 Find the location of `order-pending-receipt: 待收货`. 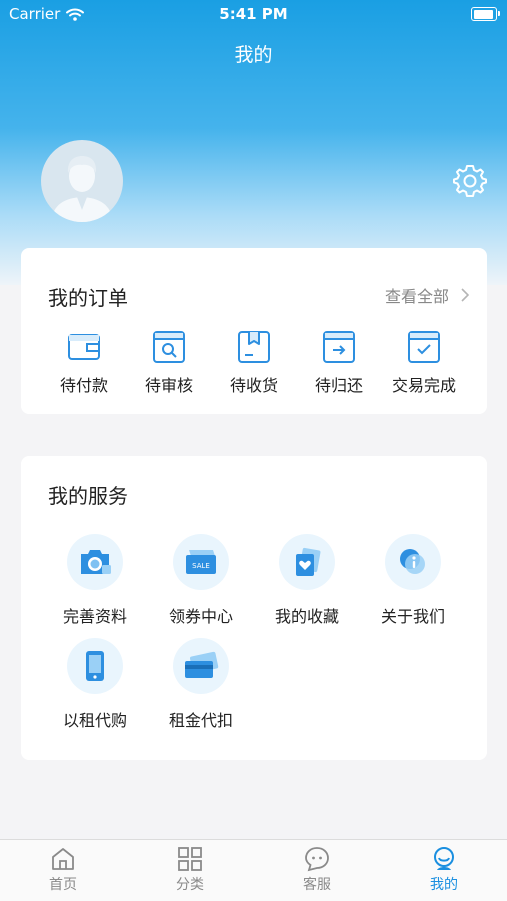

order-pending-receipt: 待收货 is located at coordinates (254, 363).